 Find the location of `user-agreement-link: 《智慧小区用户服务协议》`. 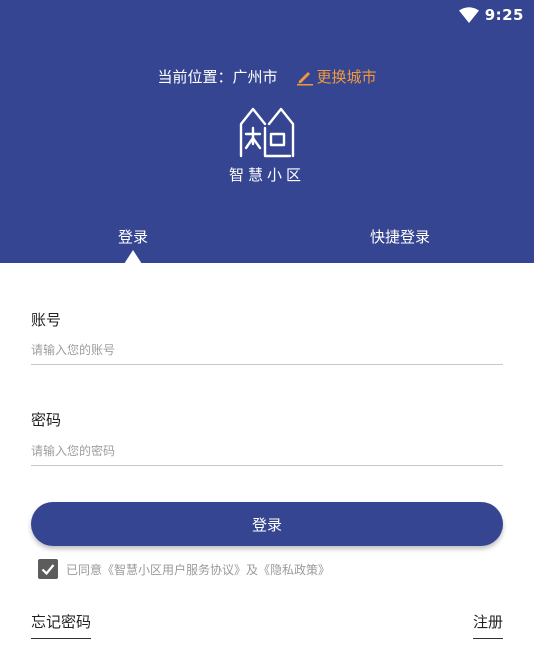

user-agreement-link: 《智慧小区用户服务协议》 is located at coordinates (174, 569).